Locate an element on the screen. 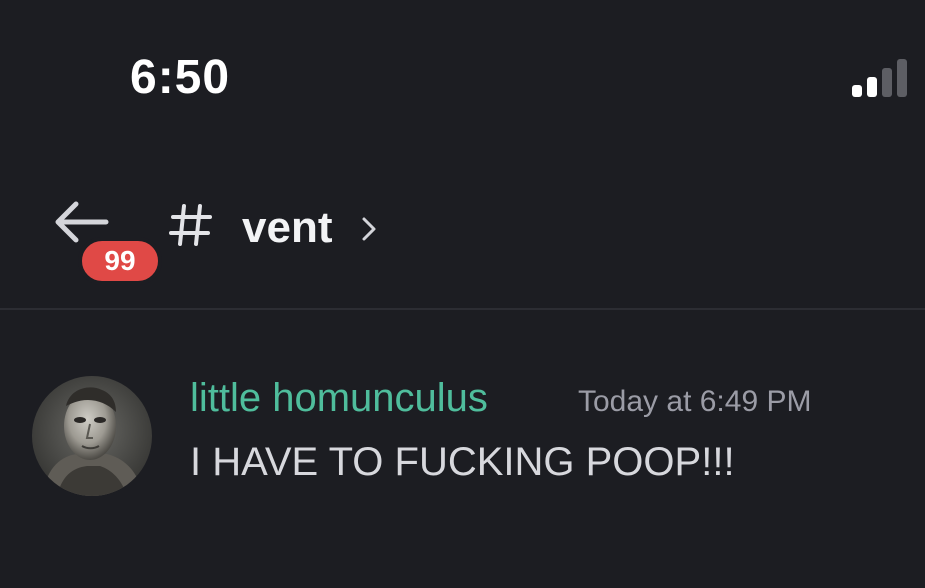  message-author: little homunculus is located at coordinates (339, 398).